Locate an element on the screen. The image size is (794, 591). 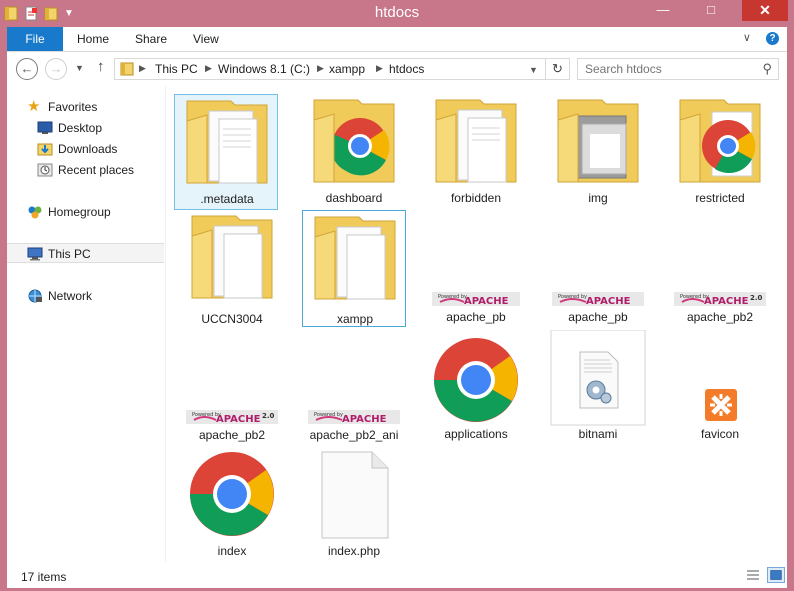
homegroup-icon is located at coordinates (35, 212).